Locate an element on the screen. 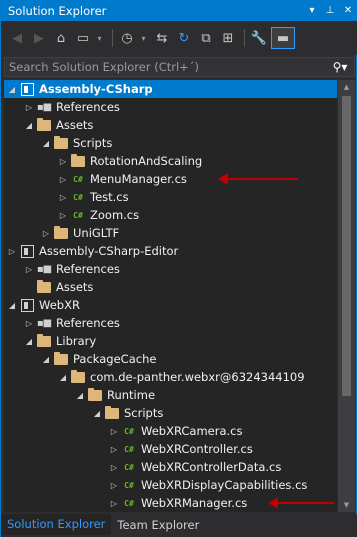 Image resolution: width=357 pixels, height=537 pixels. tree-item-label: com.de-panther.webxr@6324344109 is located at coordinates (197, 377).